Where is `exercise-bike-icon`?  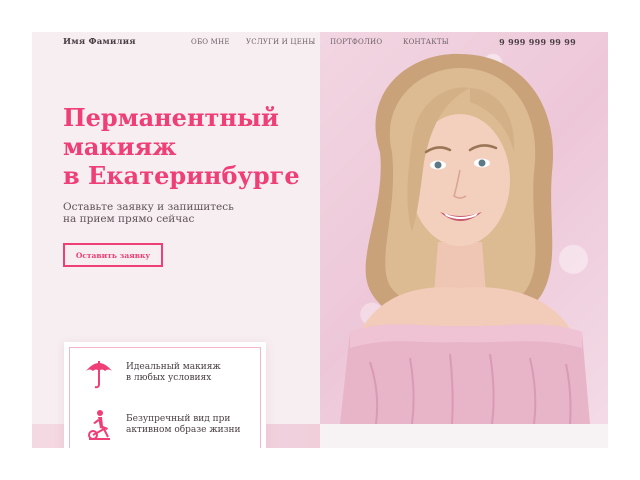 exercise-bike-icon is located at coordinates (99, 425).